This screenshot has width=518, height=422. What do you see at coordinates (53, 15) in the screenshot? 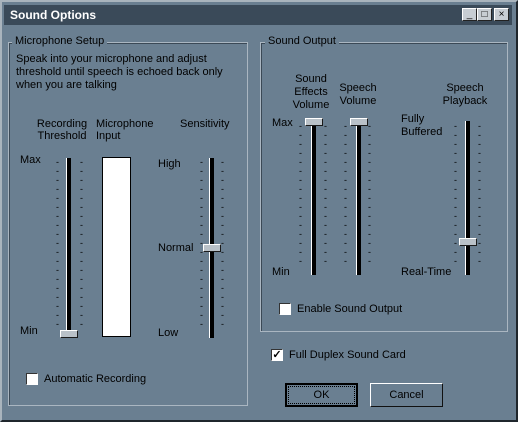
I see `window-title: Sound Options` at bounding box center [53, 15].